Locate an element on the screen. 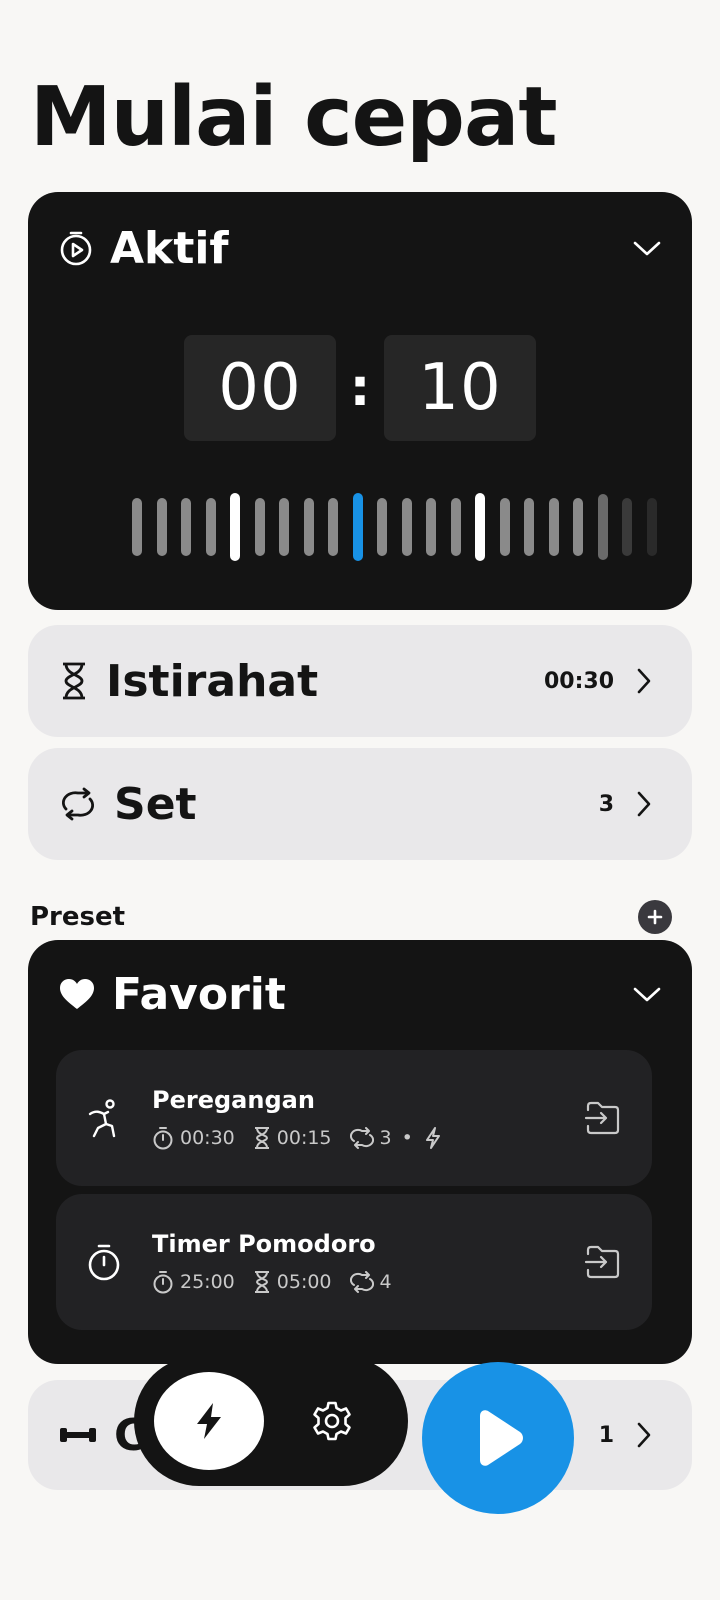 The image size is (720, 1600). favorites-title: Favorit is located at coordinates (199, 994).